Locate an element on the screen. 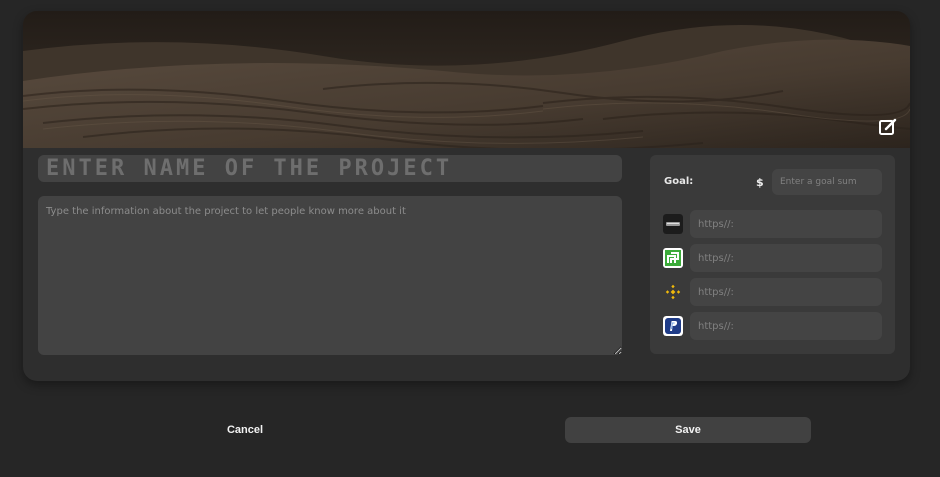 The image size is (940, 477). monobank-icon is located at coordinates (673, 224).